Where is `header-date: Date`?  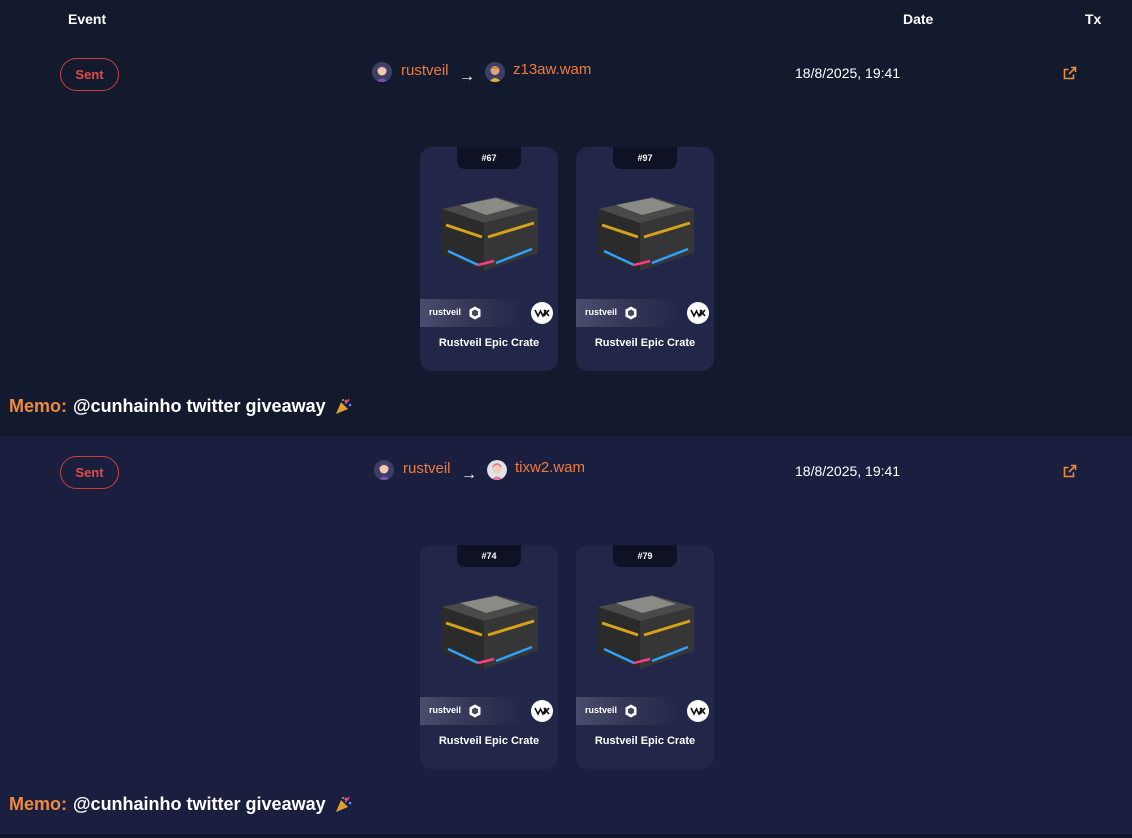
header-date: Date is located at coordinates (918, 19).